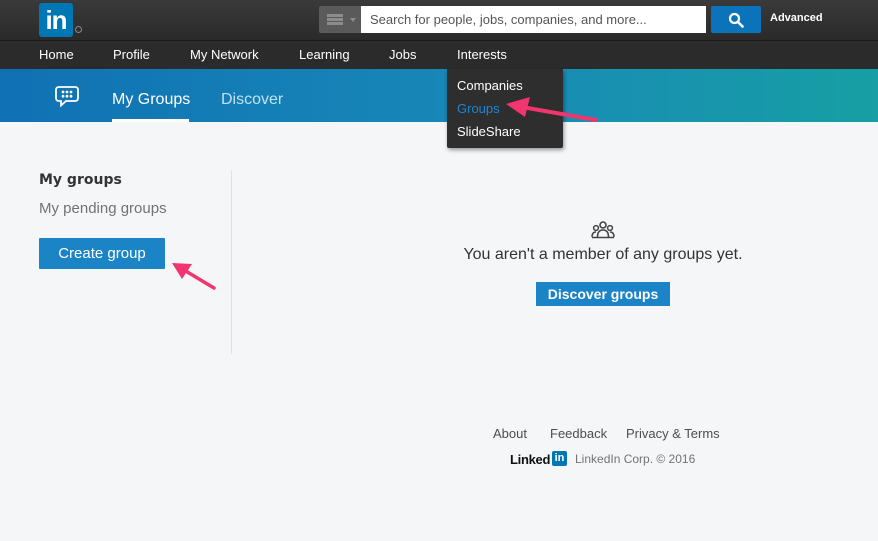 Image resolution: width=878 pixels, height=541 pixels. I want to click on groups-chat-icon, so click(67, 96).